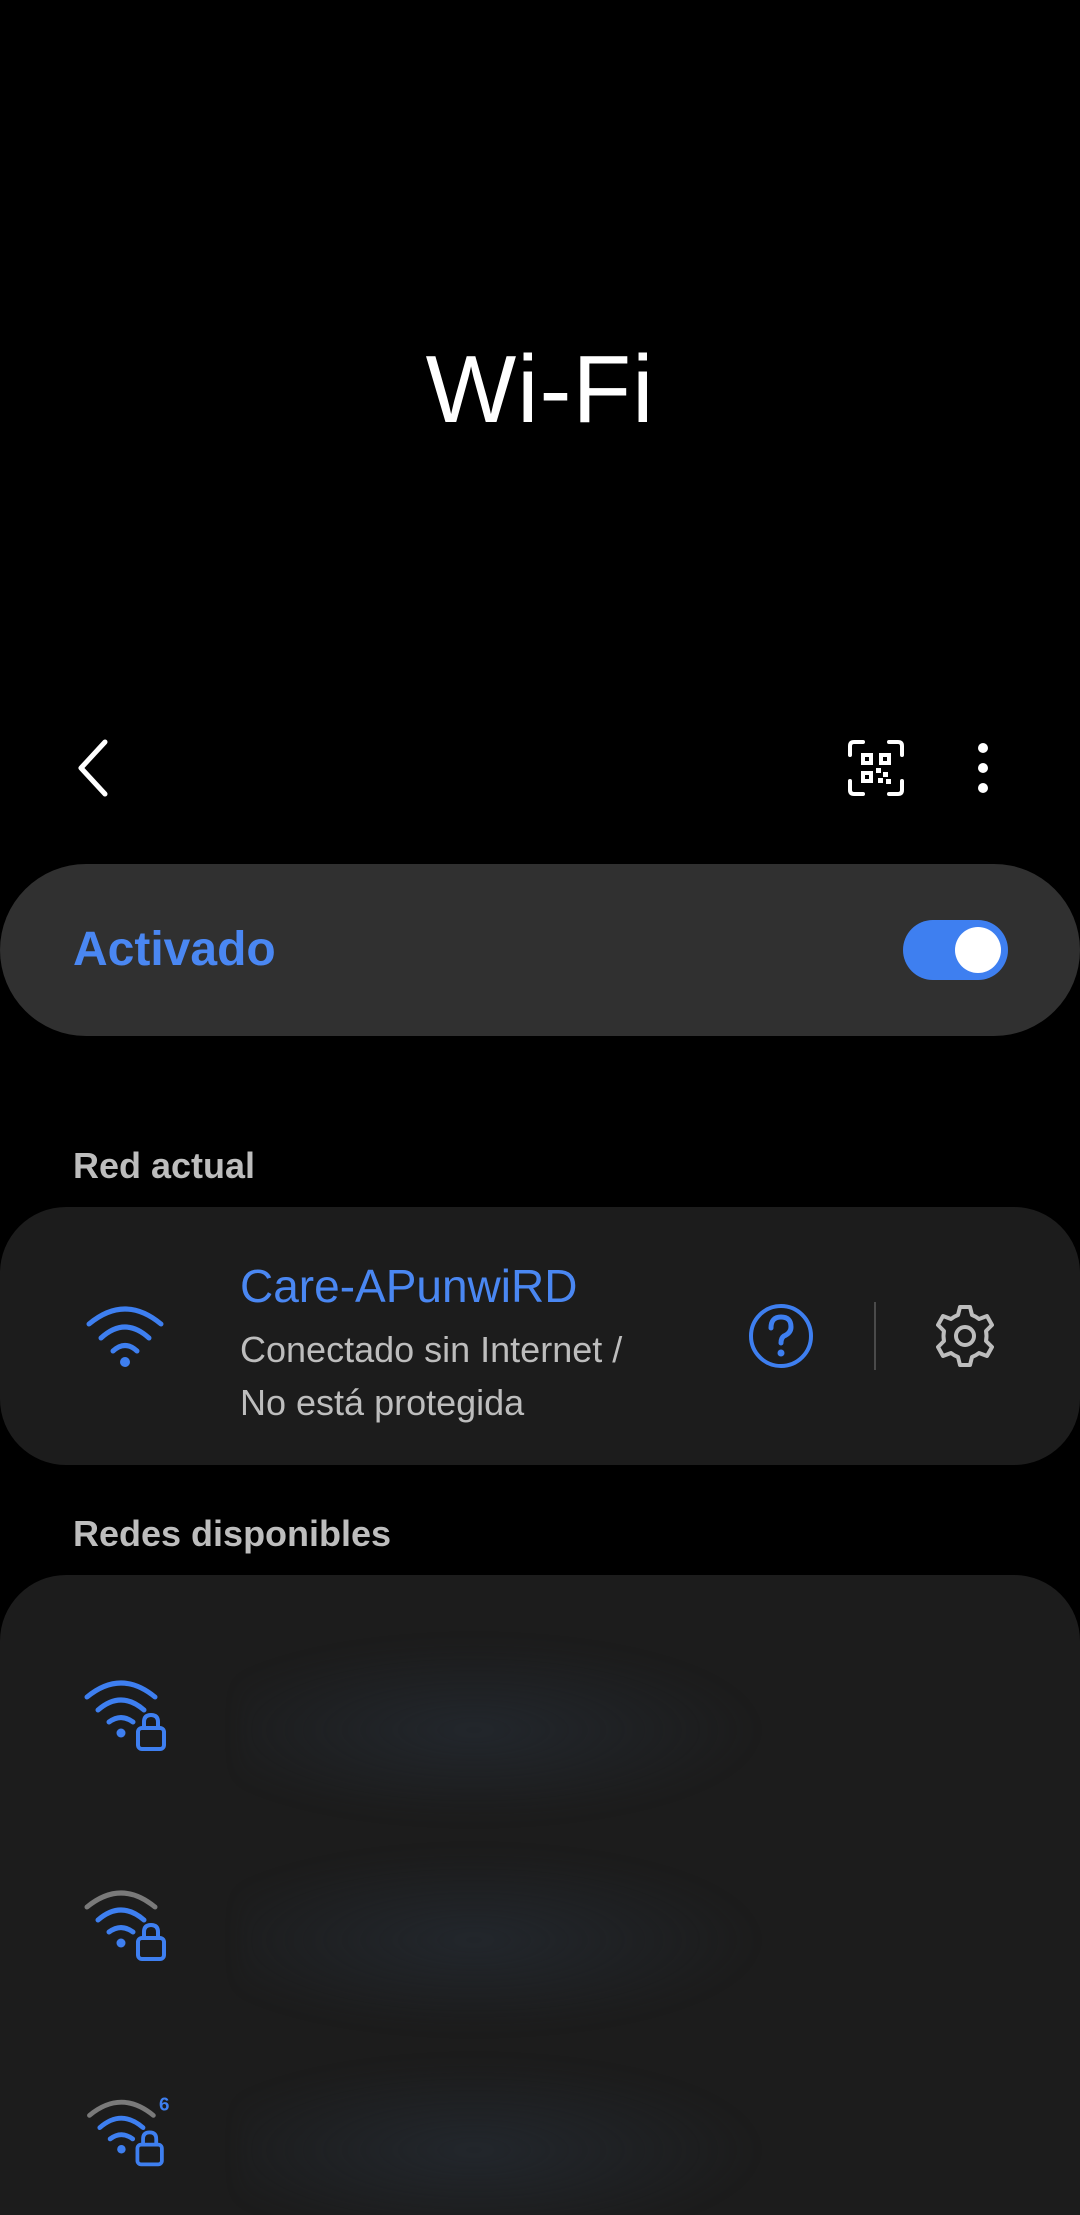 The height and width of the screenshot is (2215, 1080). I want to click on network-settings-button, so click(965, 1336).